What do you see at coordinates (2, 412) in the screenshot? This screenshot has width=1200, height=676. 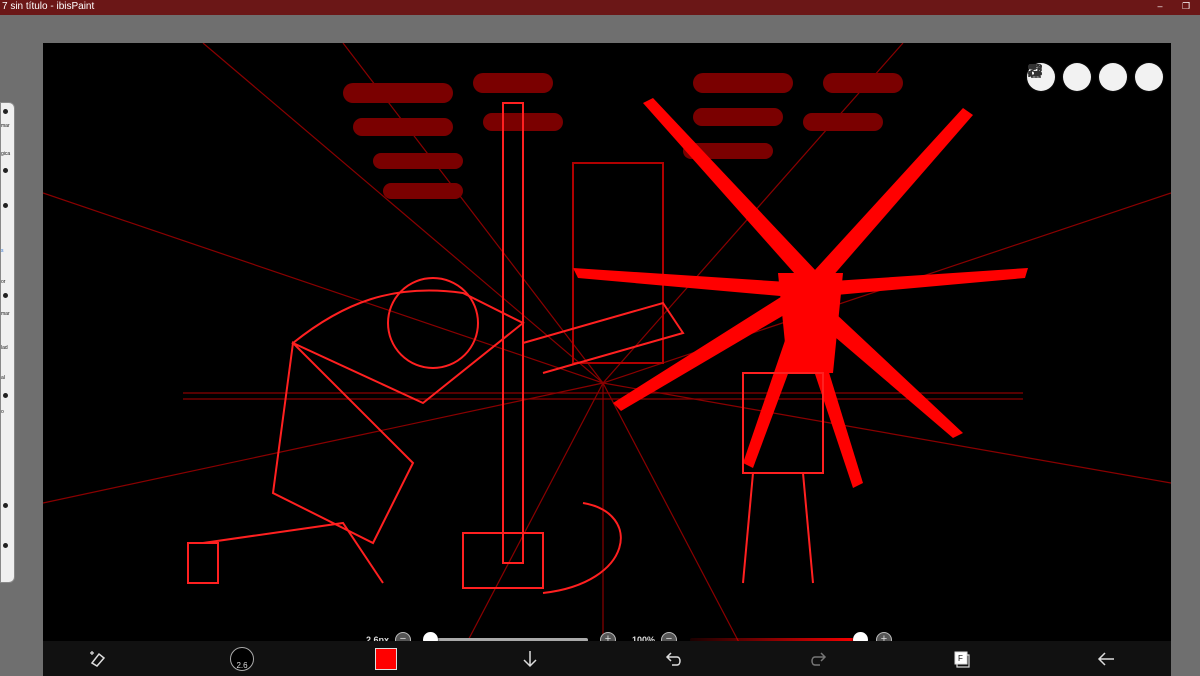 I see `panel-label: o` at bounding box center [2, 412].